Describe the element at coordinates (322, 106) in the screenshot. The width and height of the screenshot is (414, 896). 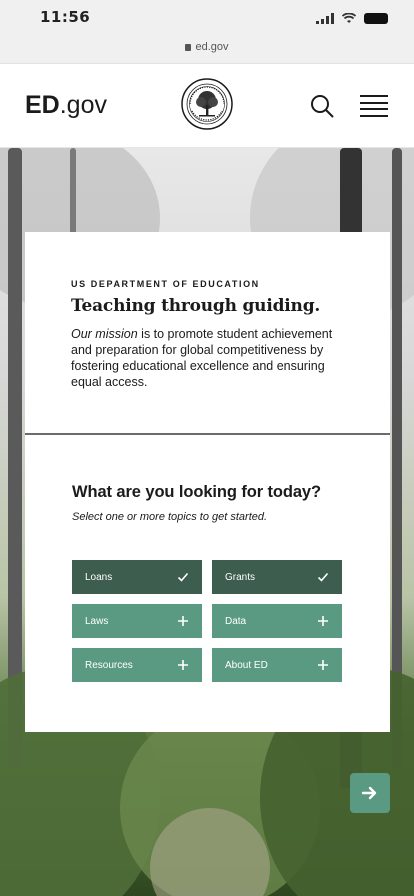
I see `search-icon` at that location.